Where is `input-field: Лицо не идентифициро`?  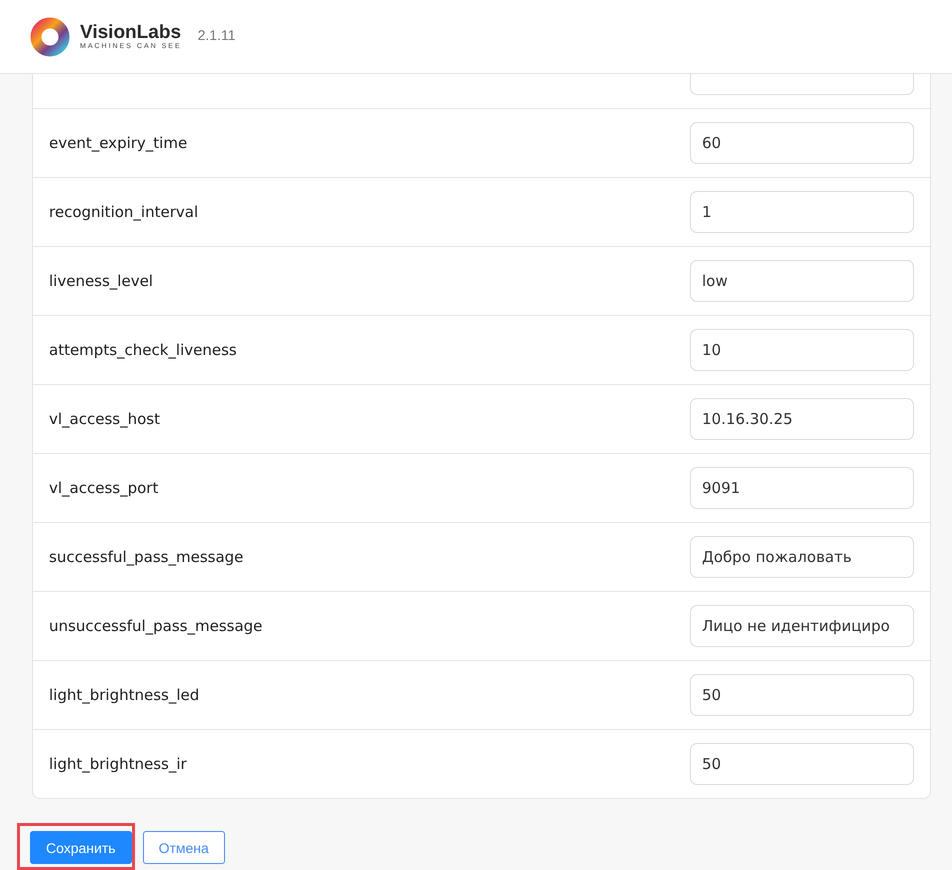 input-field: Лицо не идентифициро is located at coordinates (802, 626).